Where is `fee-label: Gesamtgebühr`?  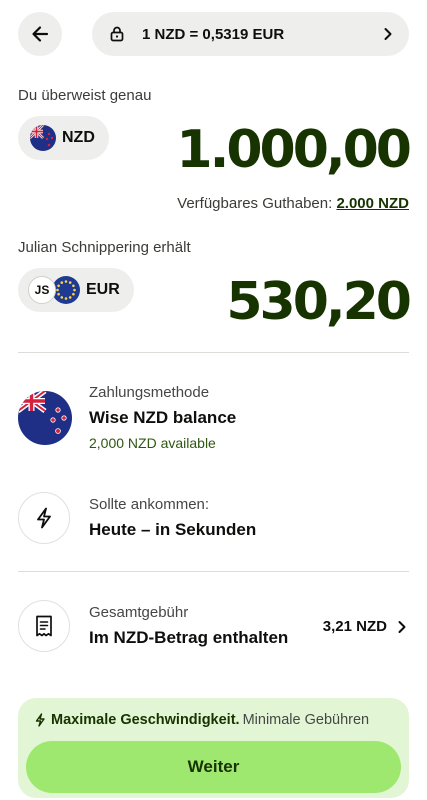
fee-label: Gesamtgebühr is located at coordinates (139, 612).